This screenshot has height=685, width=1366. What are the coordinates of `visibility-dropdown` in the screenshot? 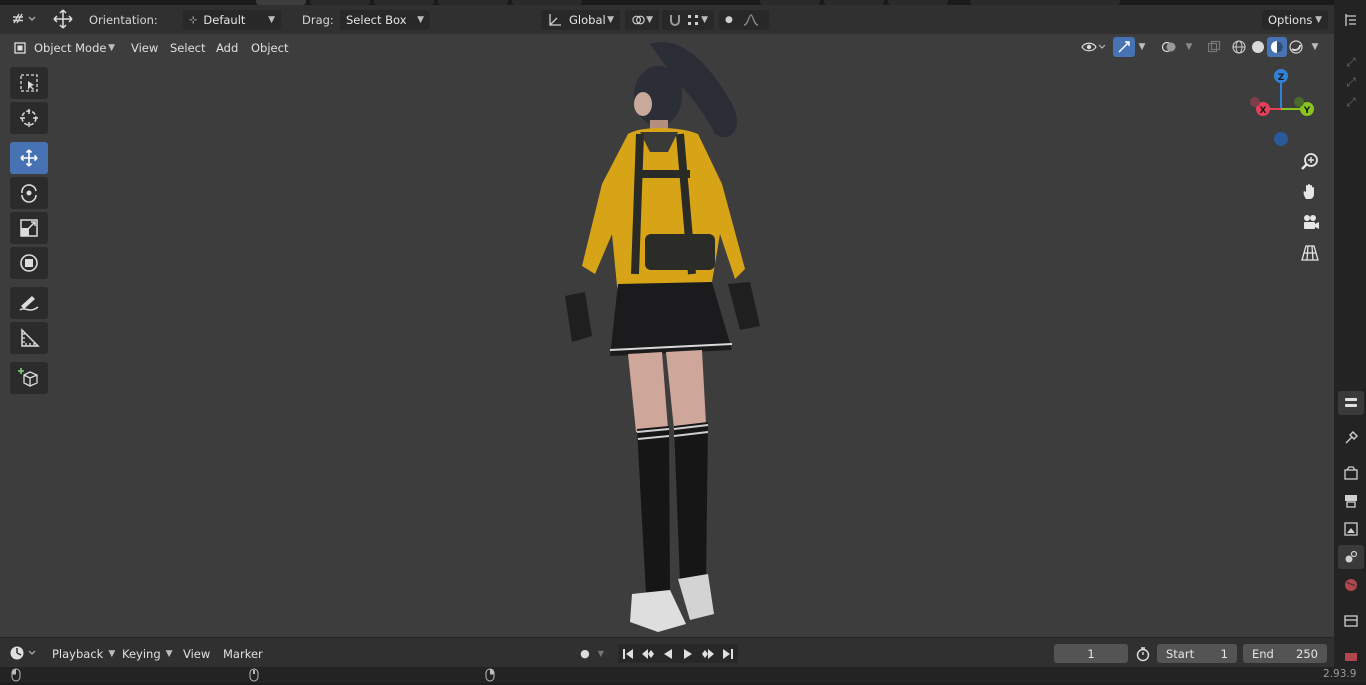 It's located at (1093, 47).